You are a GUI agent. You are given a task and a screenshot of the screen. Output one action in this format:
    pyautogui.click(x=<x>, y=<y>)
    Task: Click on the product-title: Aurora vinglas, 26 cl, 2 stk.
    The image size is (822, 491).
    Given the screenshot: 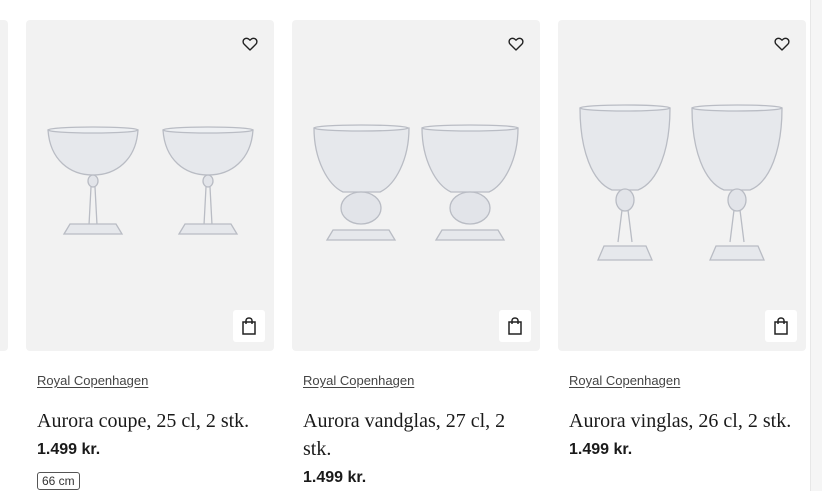 What is the action you would take?
    pyautogui.click(x=682, y=421)
    